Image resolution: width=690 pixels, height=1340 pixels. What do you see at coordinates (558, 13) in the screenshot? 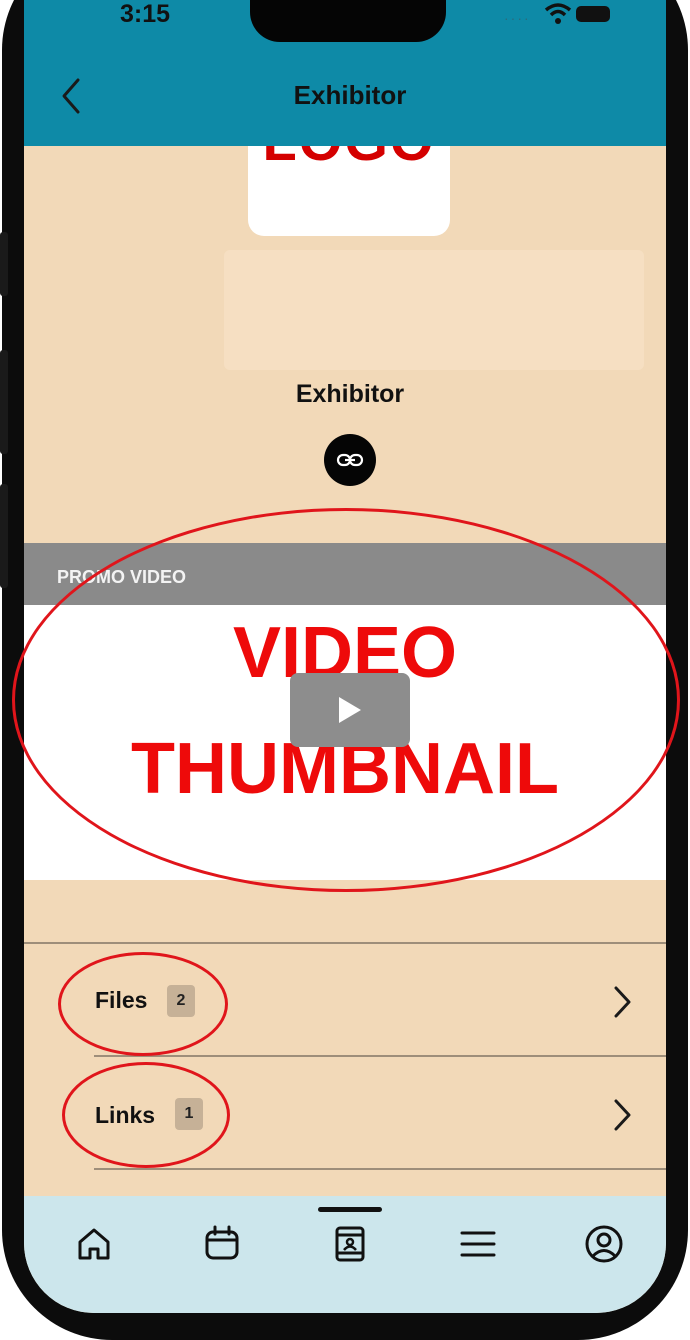
I see `wifi-icon` at bounding box center [558, 13].